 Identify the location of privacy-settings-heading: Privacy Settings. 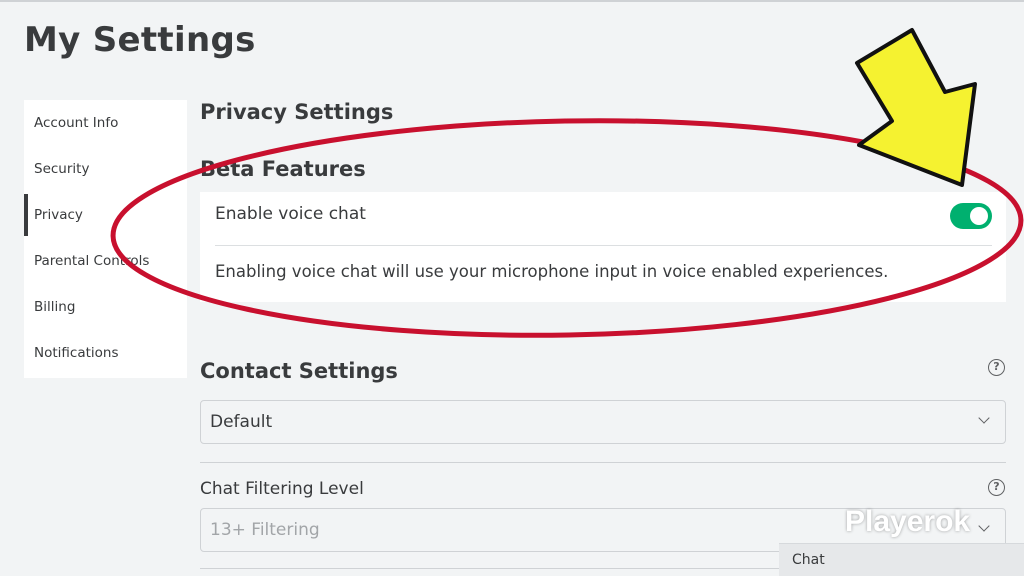
(297, 112).